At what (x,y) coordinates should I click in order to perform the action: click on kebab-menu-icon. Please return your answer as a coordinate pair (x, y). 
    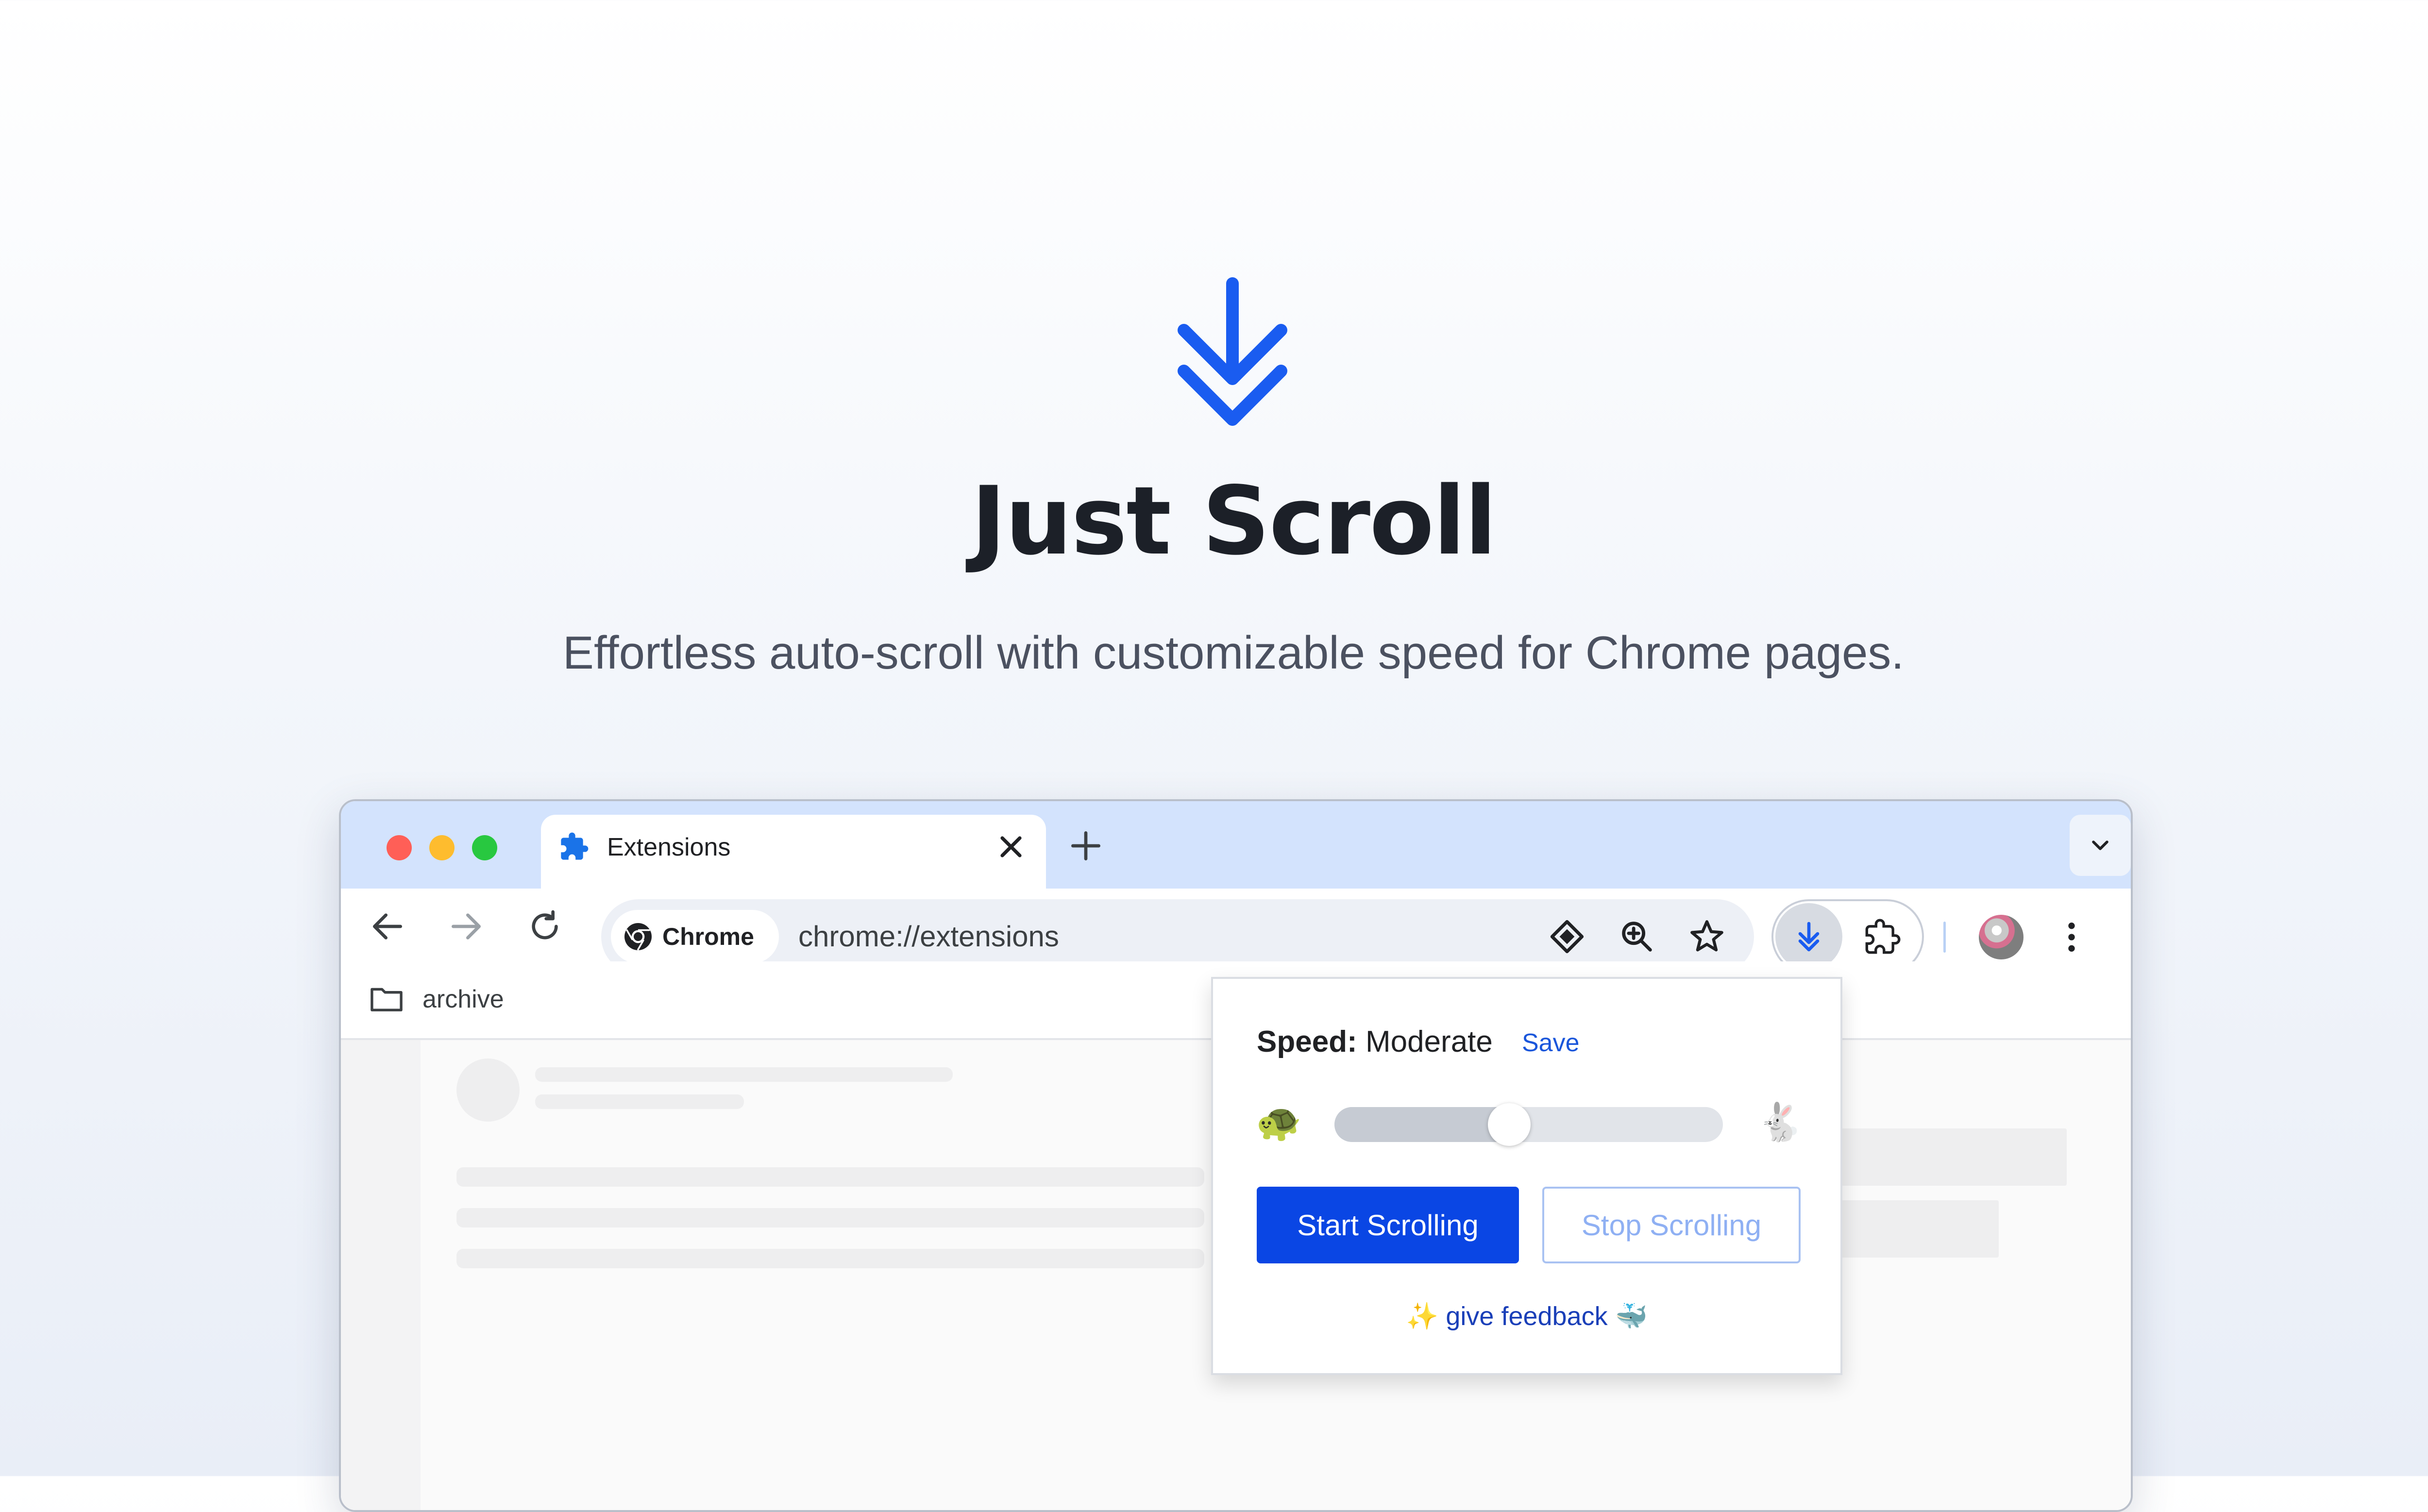
    Looking at the image, I should click on (2071, 937).